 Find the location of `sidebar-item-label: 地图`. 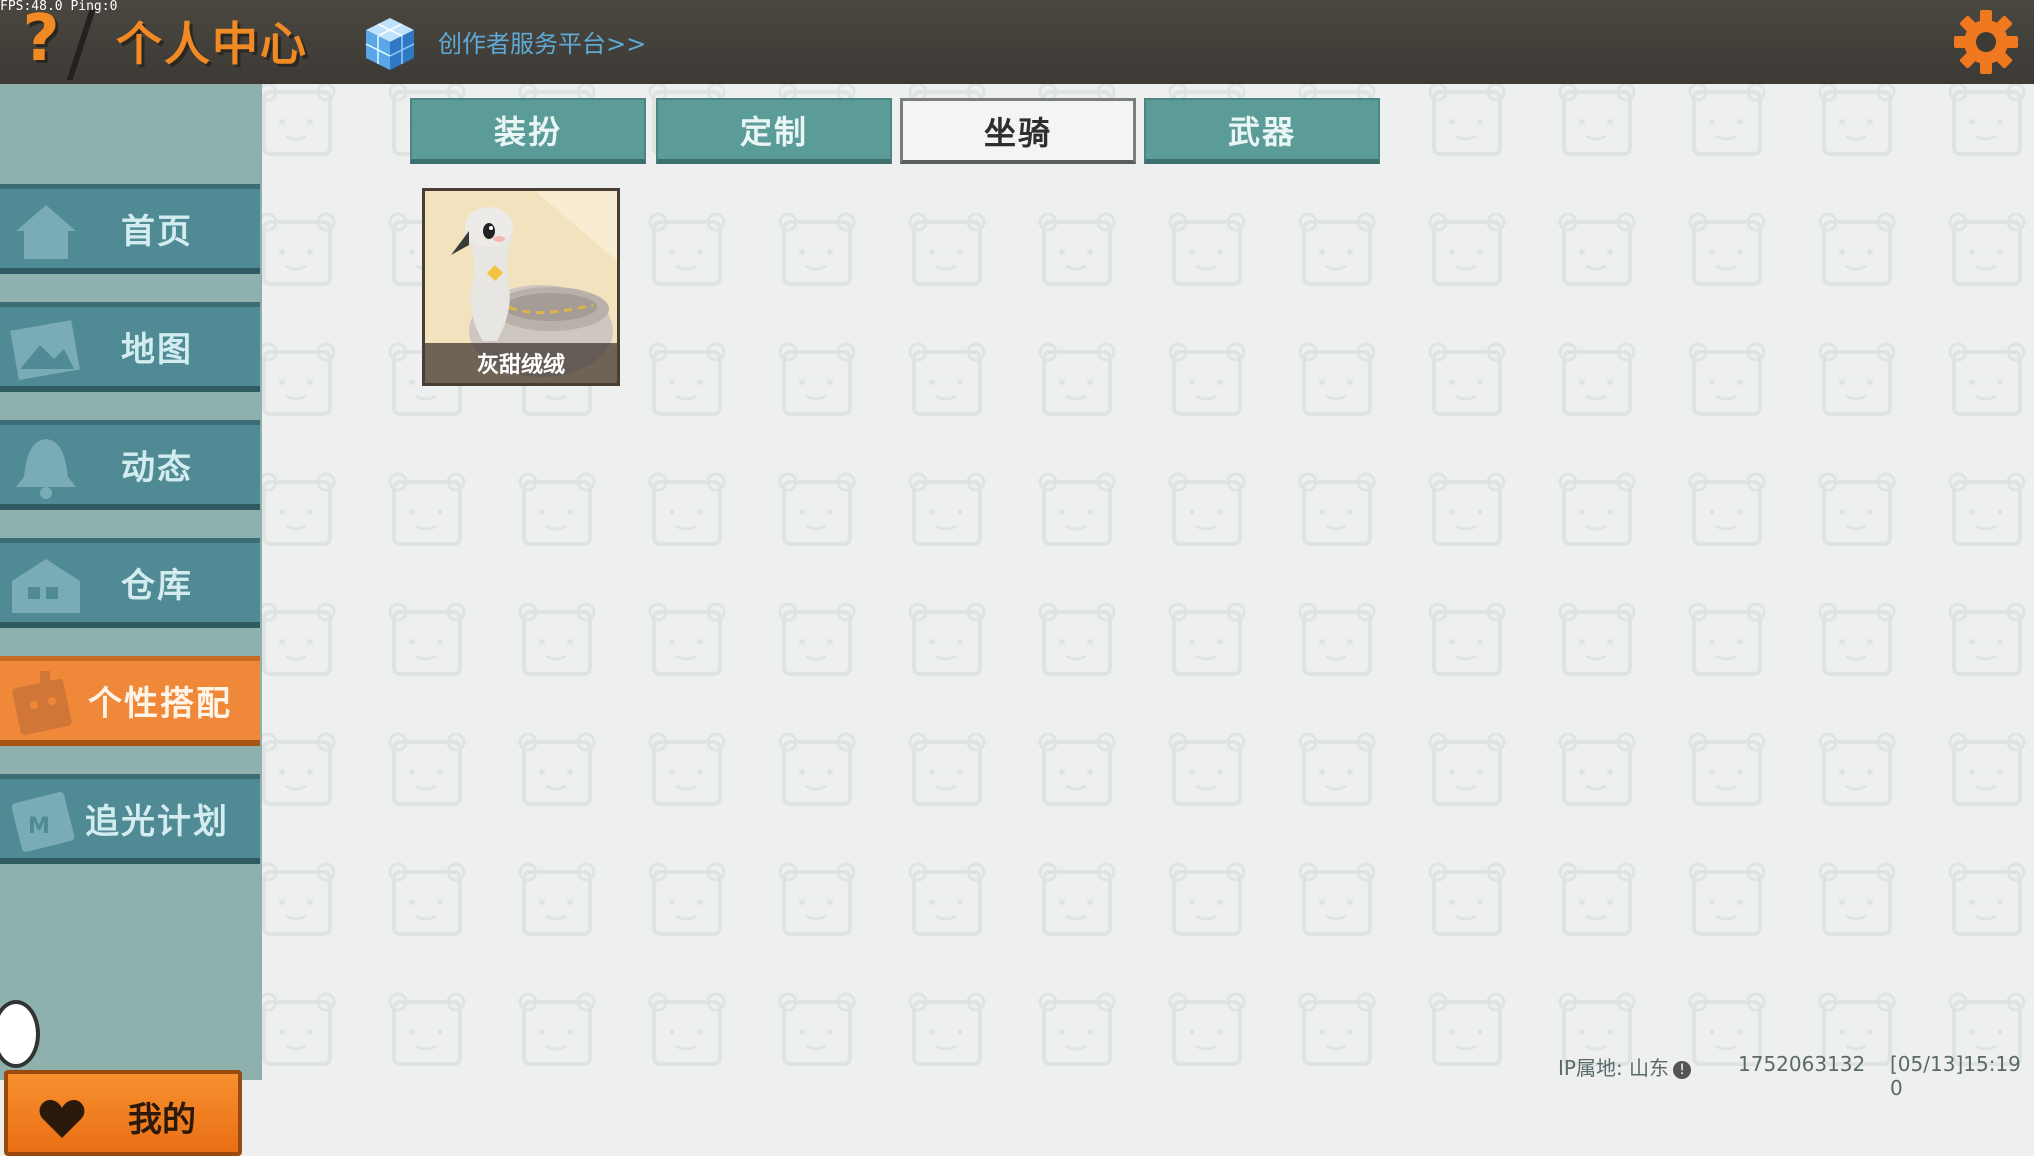

sidebar-item-label: 地图 is located at coordinates (157, 350).